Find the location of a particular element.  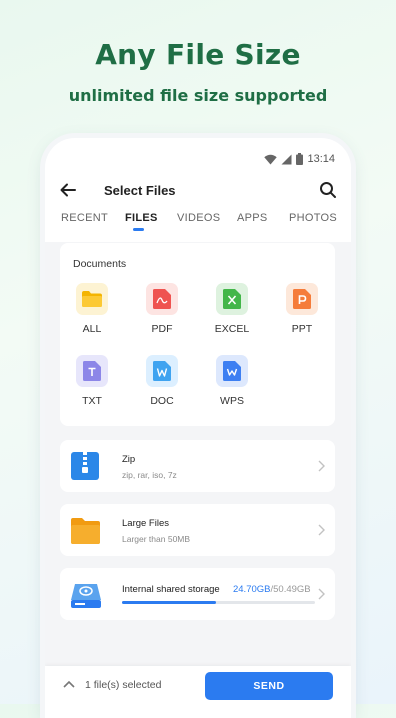

tab-apps: APPS is located at coordinates (252, 218).